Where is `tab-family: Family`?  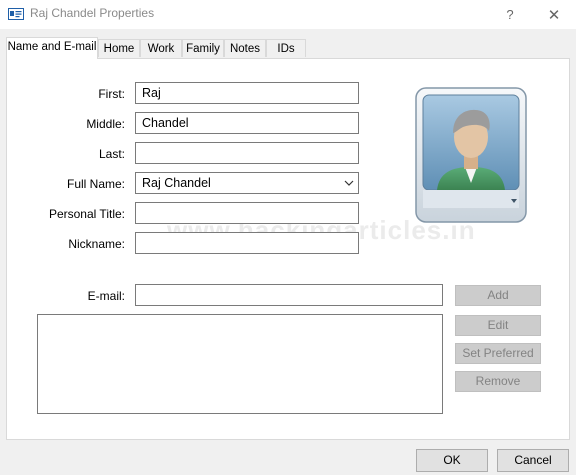
tab-family: Family is located at coordinates (203, 48).